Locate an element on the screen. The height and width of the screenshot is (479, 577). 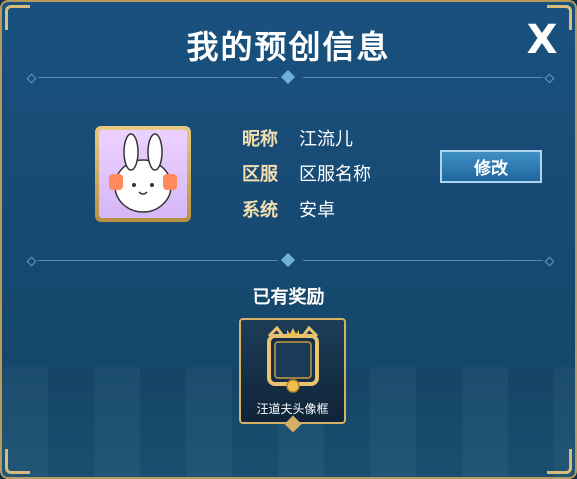
server-label: 区服 is located at coordinates (260, 174).